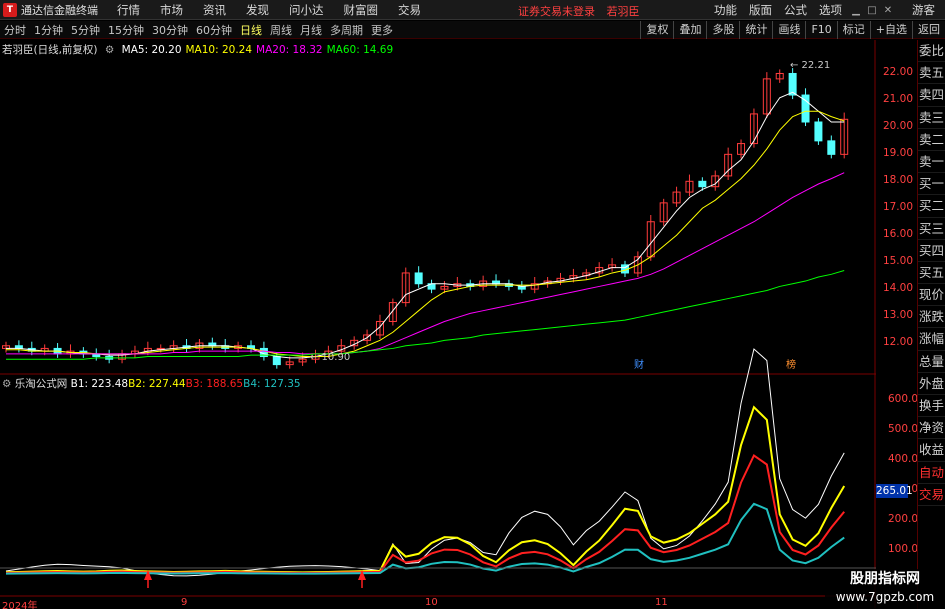  Describe the element at coordinates (931, 95) in the screenshot. I see `quote-field-2: 卖四` at that location.